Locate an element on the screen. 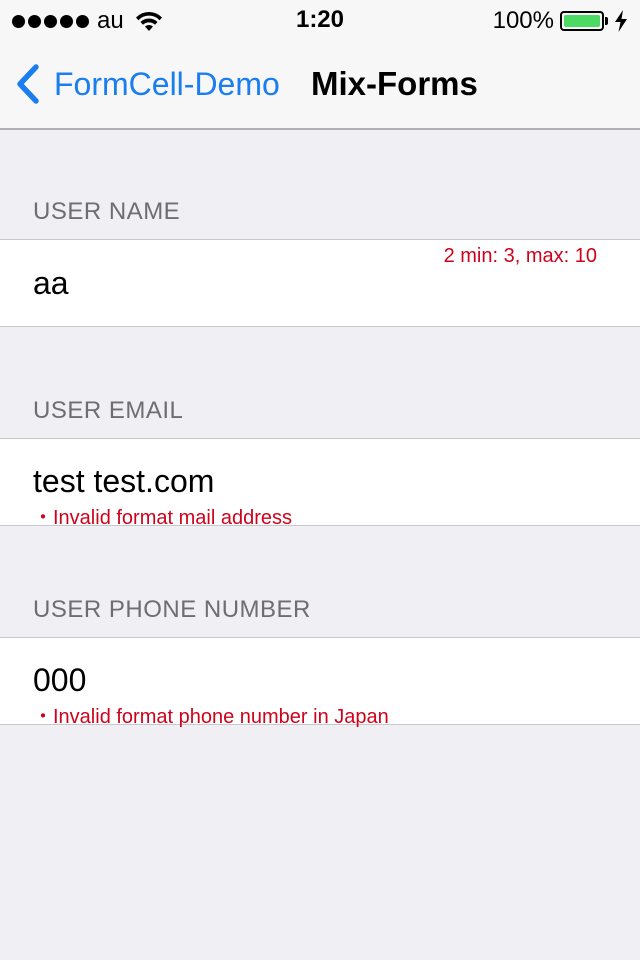  user-name-error: 2 min: 3, max: 10 is located at coordinates (520, 256).